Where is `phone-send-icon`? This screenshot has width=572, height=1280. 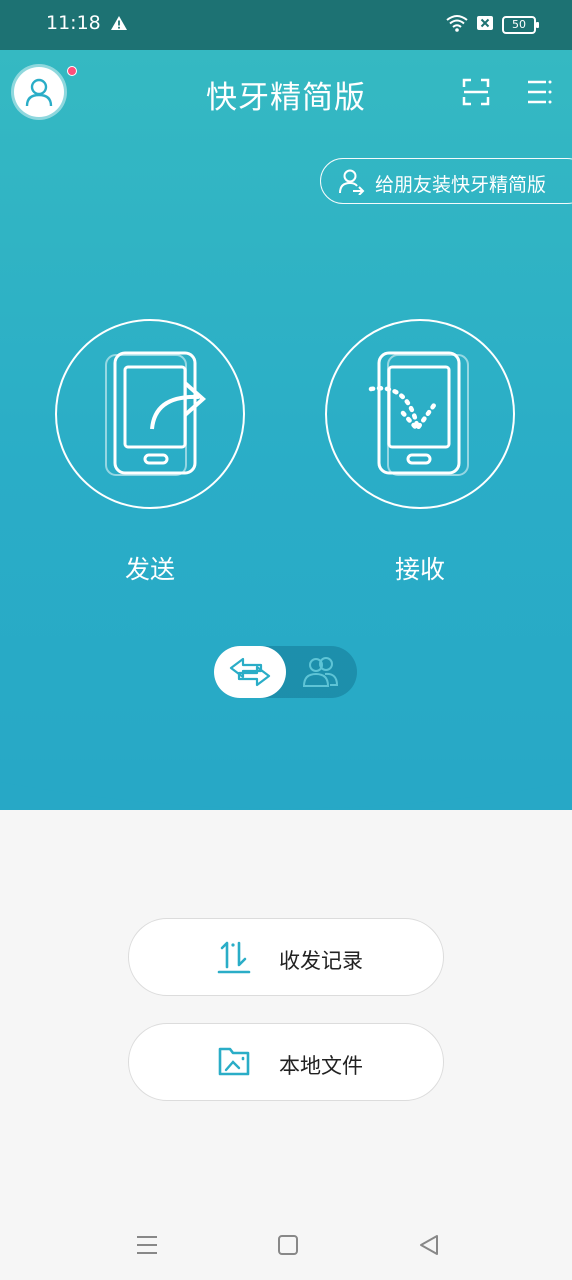 phone-send-icon is located at coordinates (156, 413).